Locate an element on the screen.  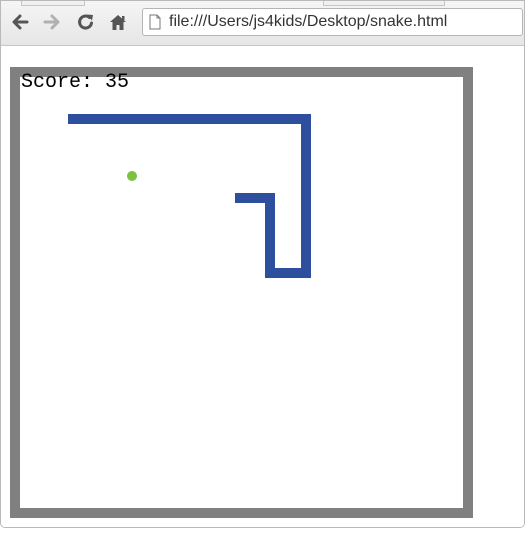
back-button is located at coordinates (20, 22).